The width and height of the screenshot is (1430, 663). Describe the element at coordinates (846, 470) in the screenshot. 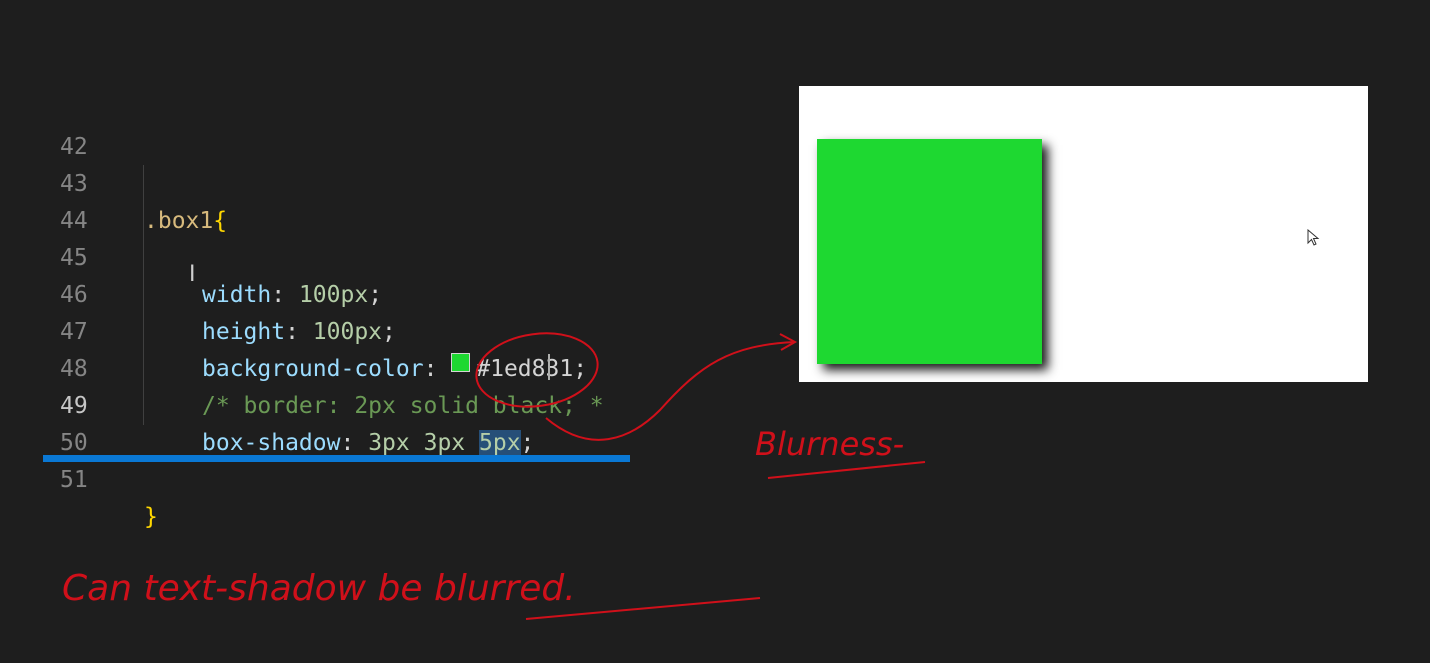

I see `side-note-underline` at that location.